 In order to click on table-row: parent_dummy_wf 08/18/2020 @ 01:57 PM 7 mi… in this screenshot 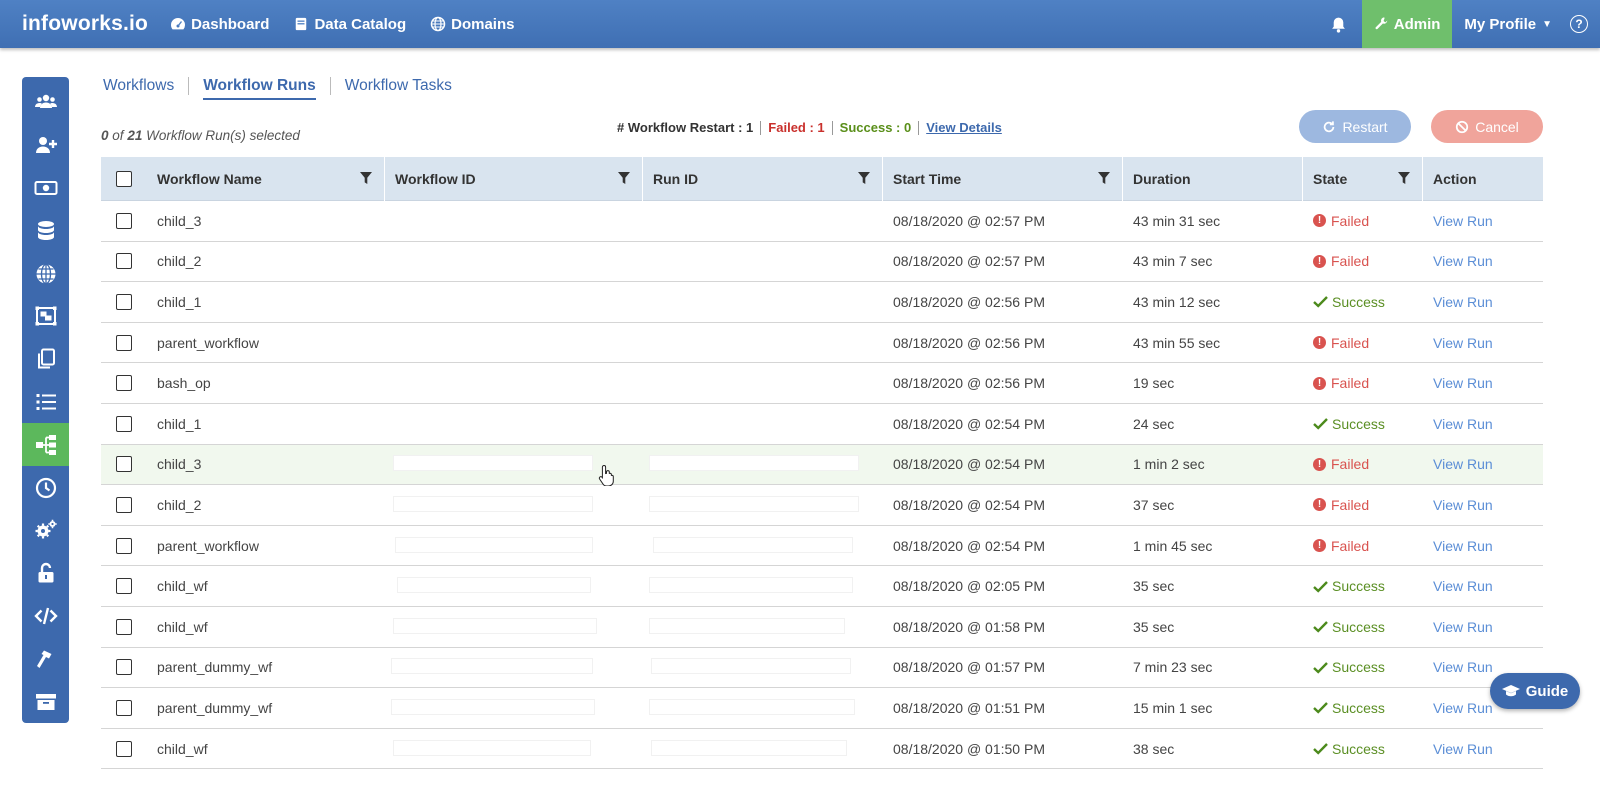, I will do `click(822, 668)`.